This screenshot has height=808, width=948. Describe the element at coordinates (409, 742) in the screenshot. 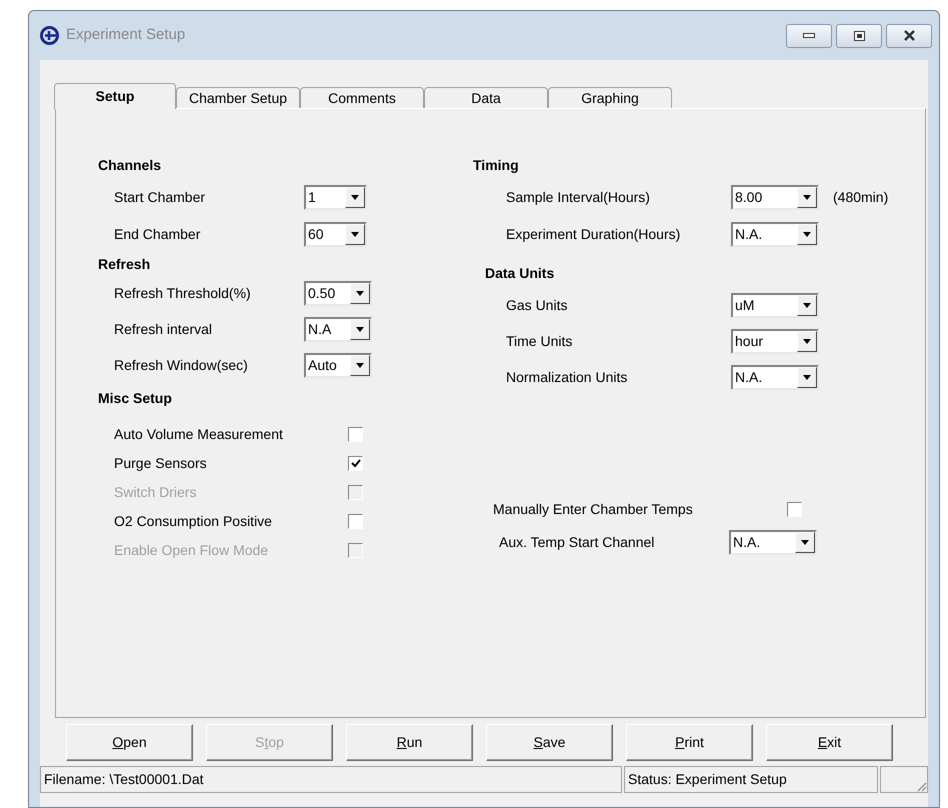

I see `action-button: Run` at that location.